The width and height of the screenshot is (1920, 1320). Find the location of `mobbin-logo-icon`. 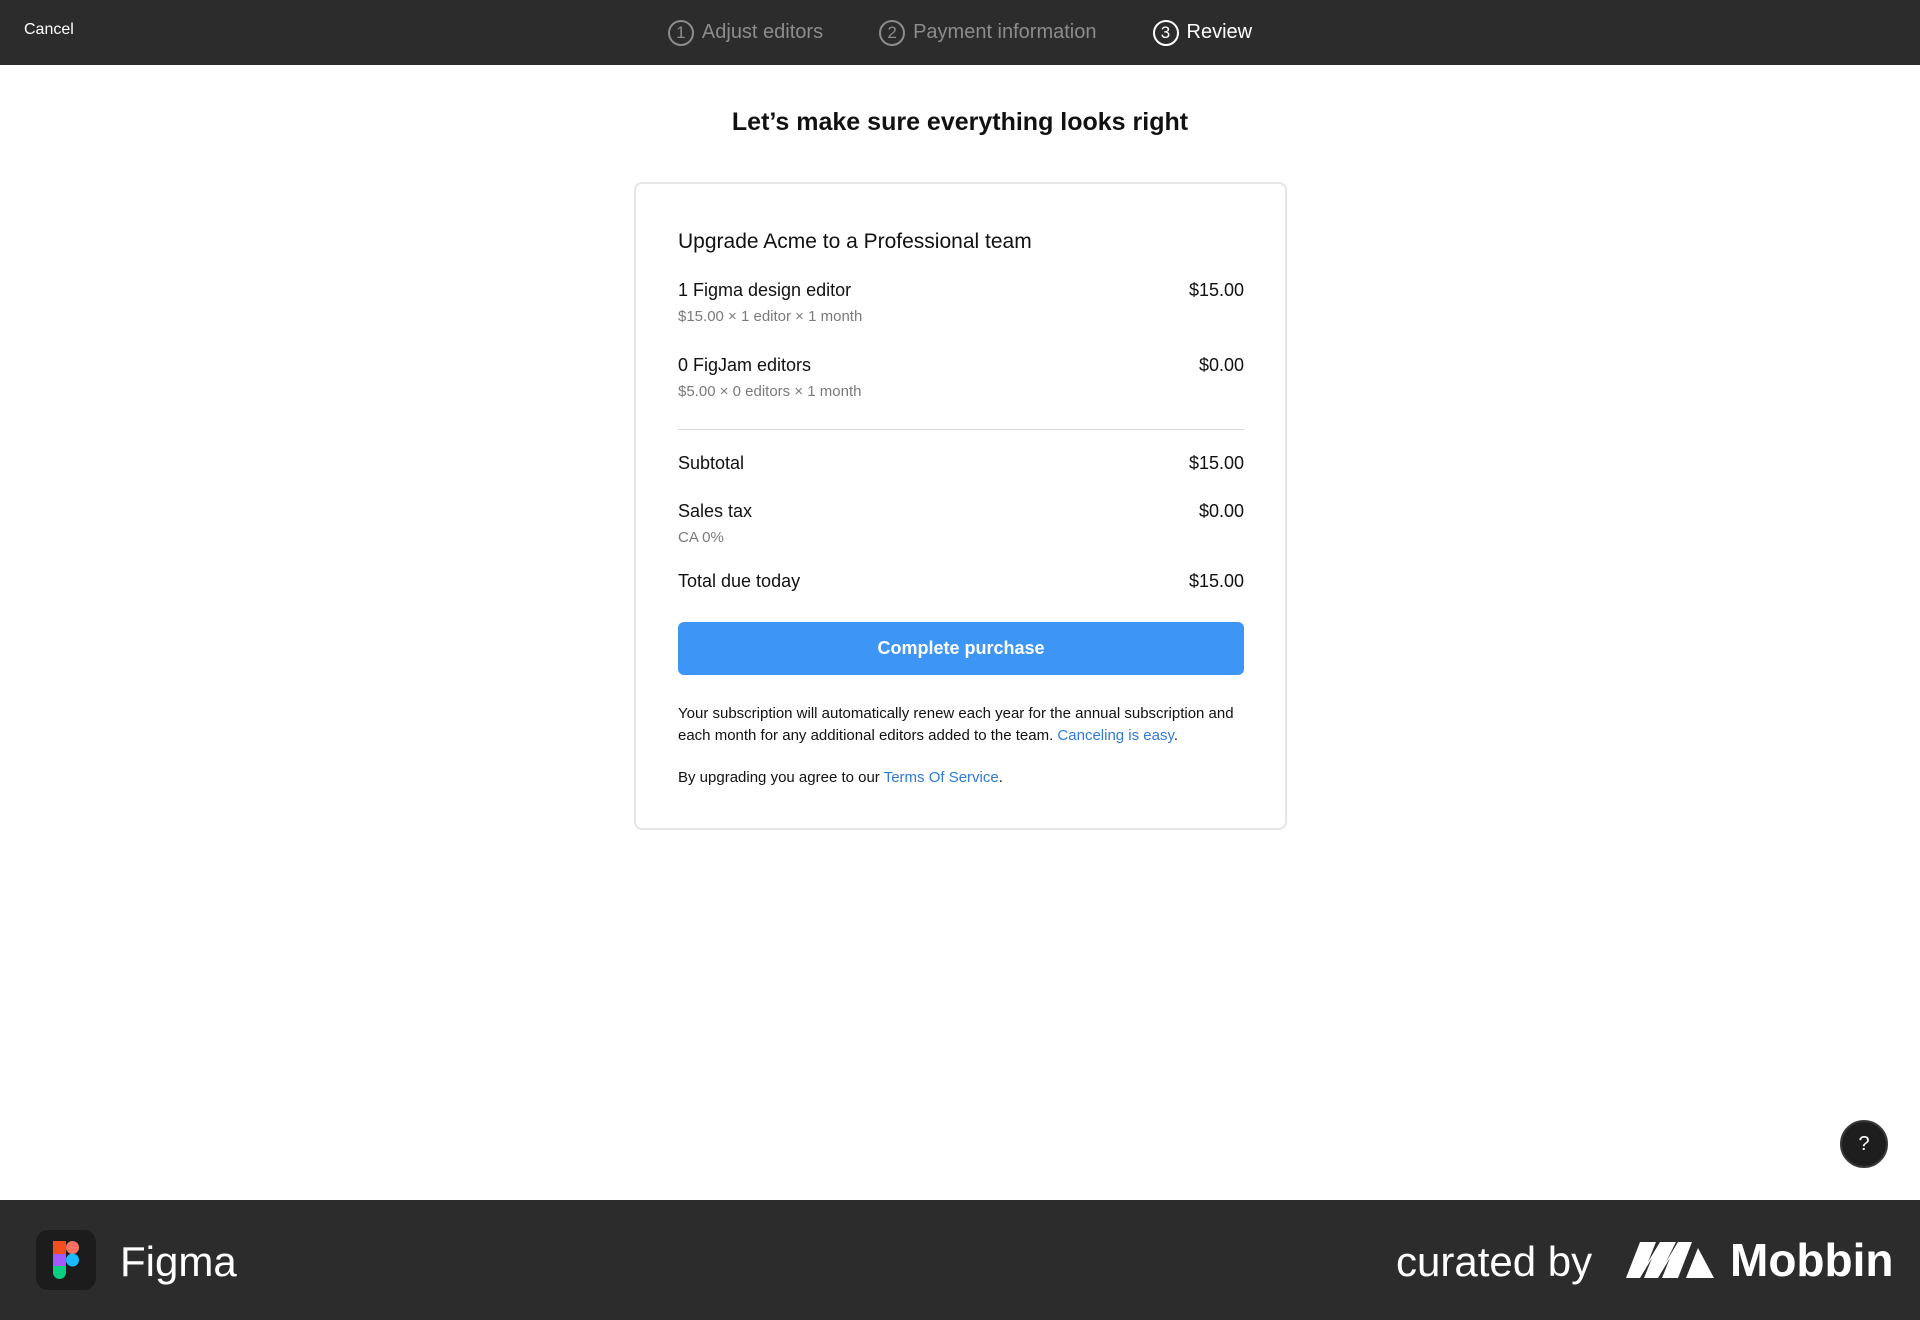

mobbin-logo-icon is located at coordinates (1671, 1260).